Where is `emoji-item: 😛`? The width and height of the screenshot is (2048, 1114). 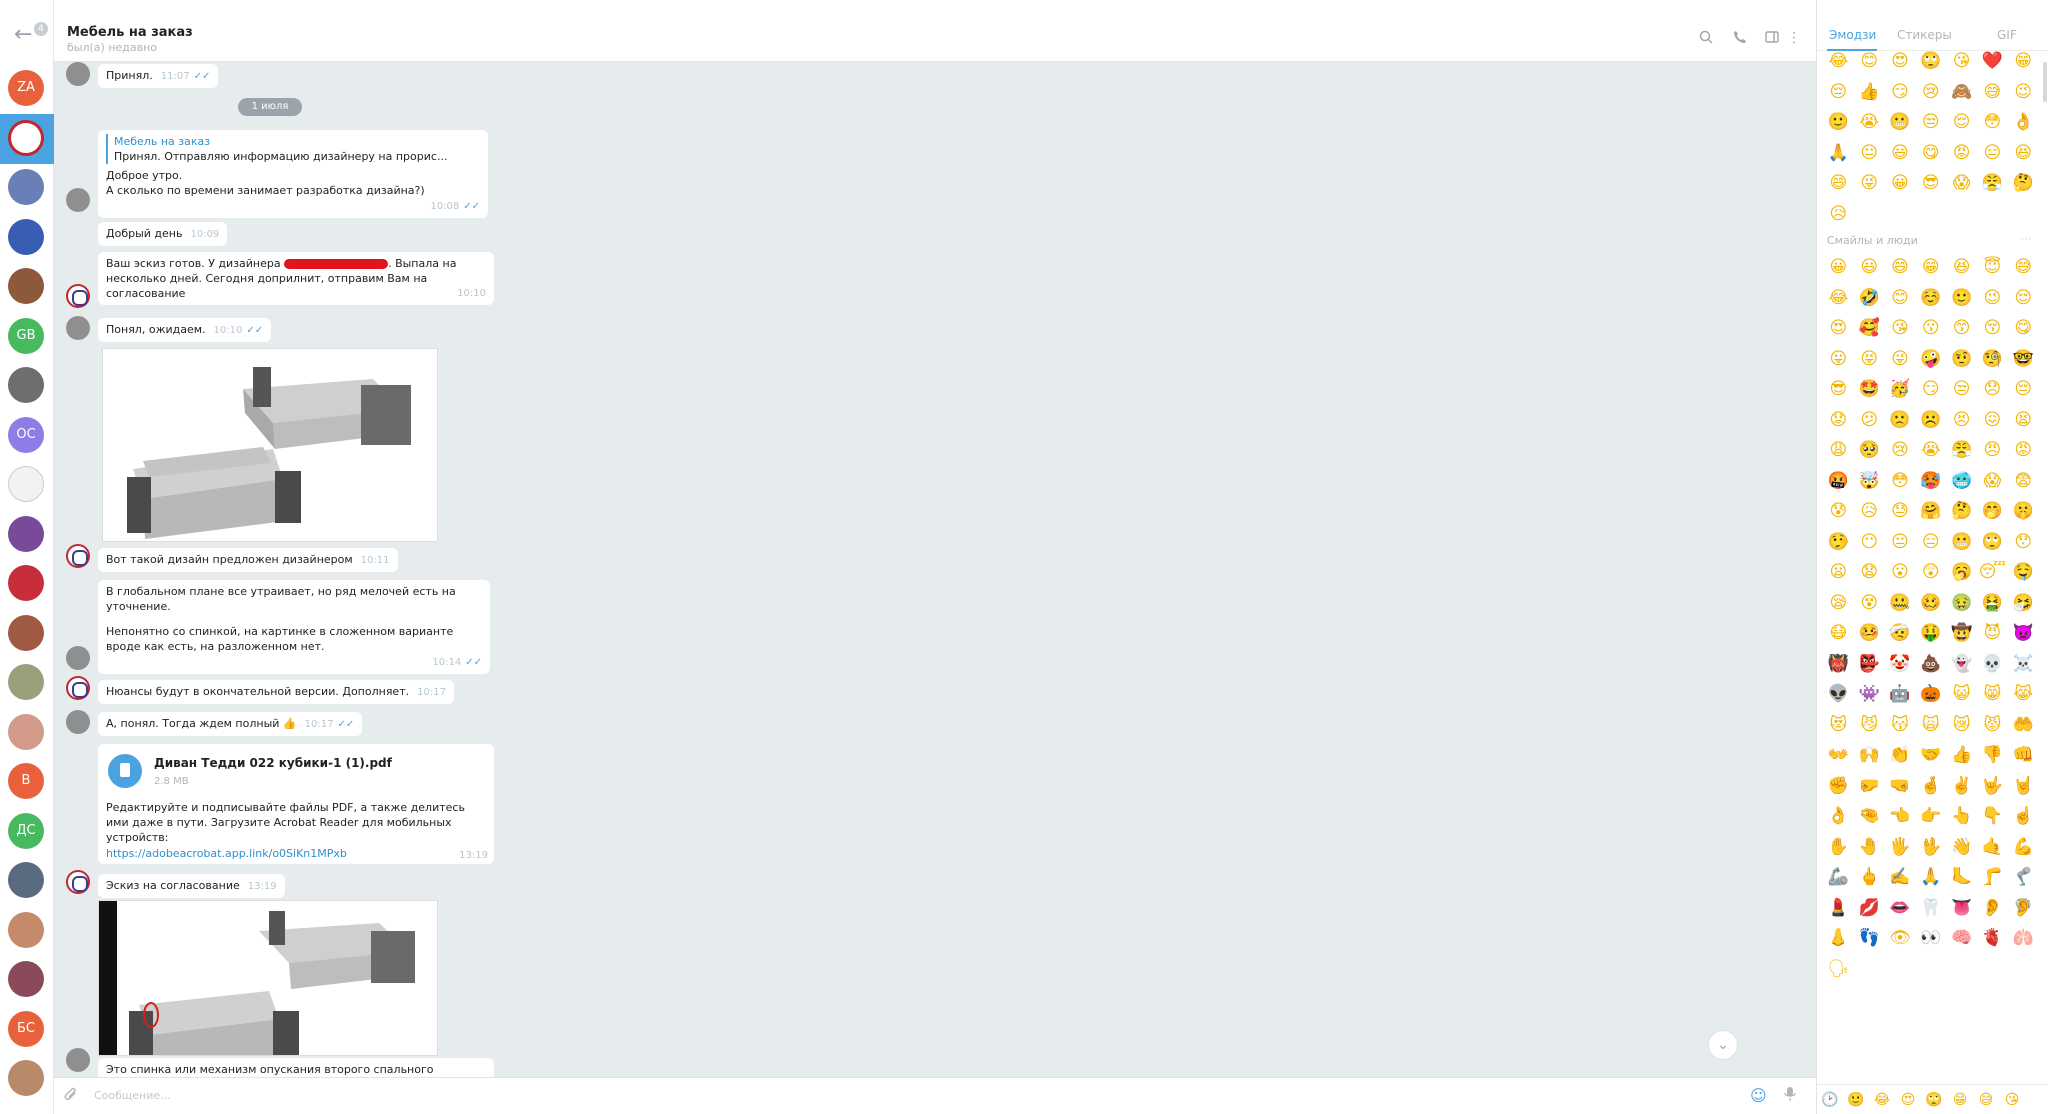 emoji-item: 😛 is located at coordinates (1838, 359).